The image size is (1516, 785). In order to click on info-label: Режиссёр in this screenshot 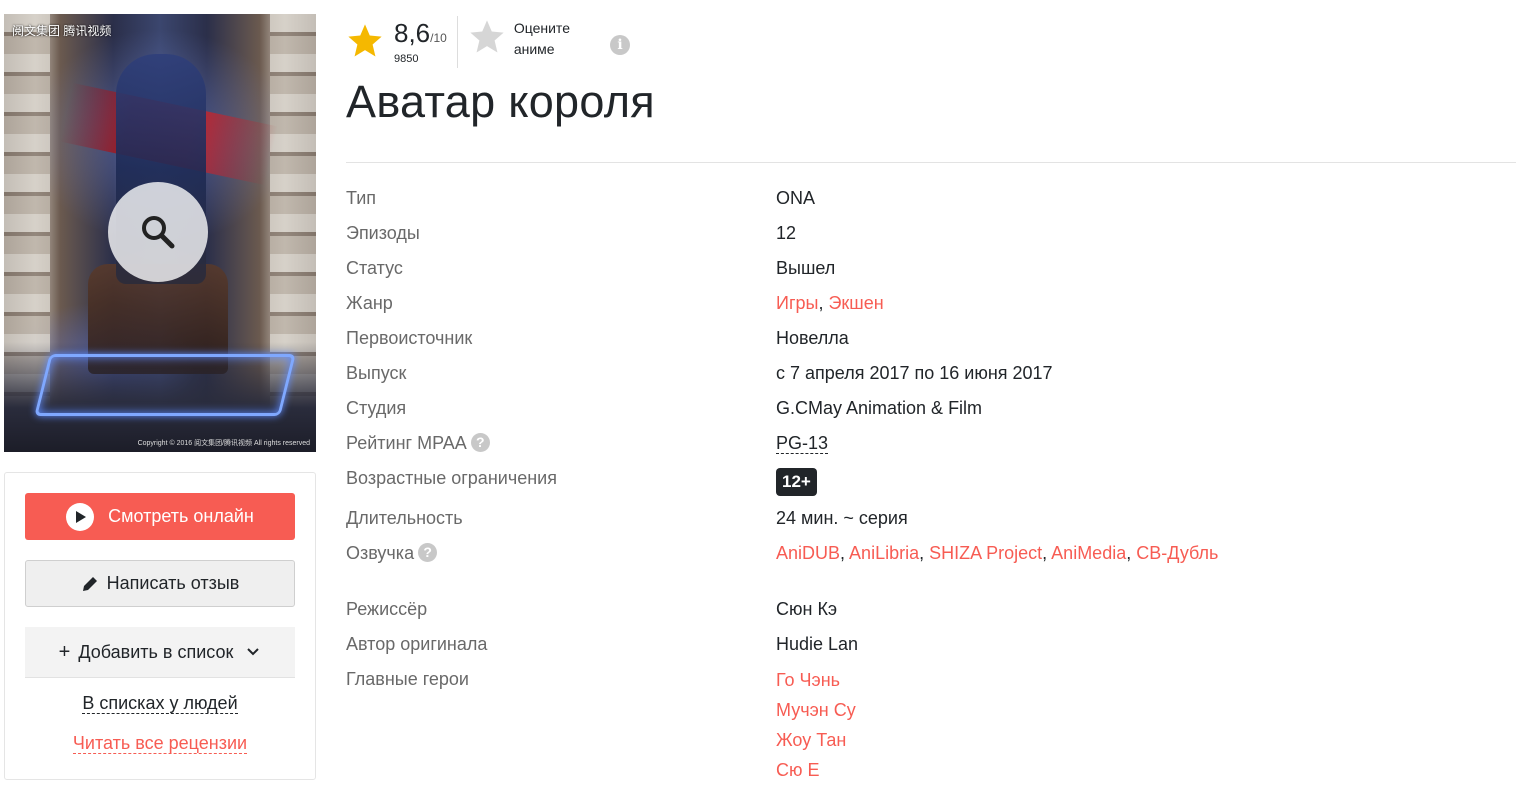, I will do `click(387, 609)`.